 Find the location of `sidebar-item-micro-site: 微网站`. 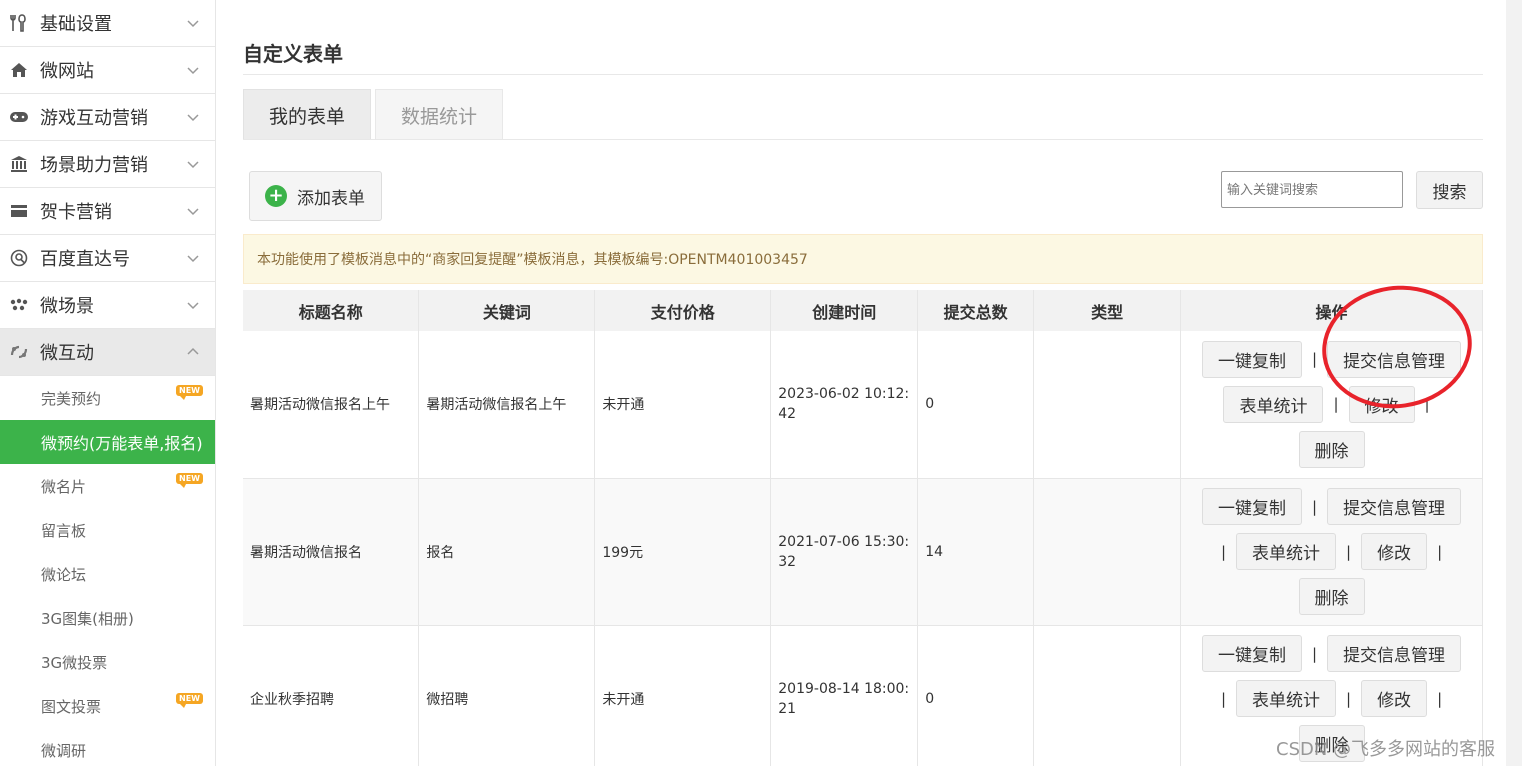

sidebar-item-micro-site: 微网站 is located at coordinates (107, 70).